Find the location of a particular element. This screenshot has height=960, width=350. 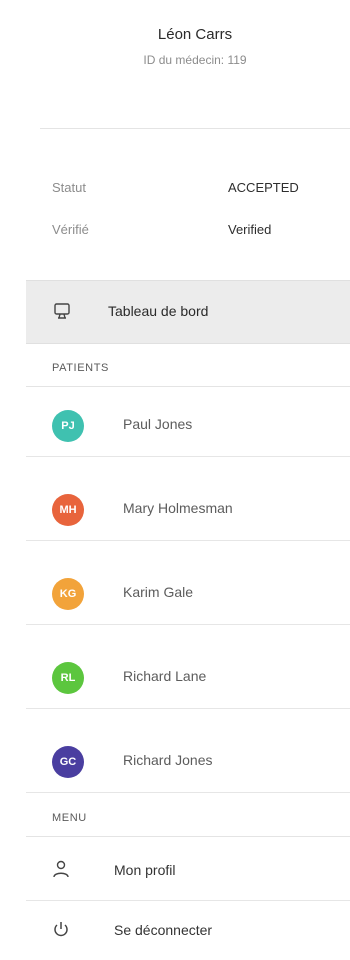

patient-item: MH Mary Holmesman is located at coordinates (188, 509).